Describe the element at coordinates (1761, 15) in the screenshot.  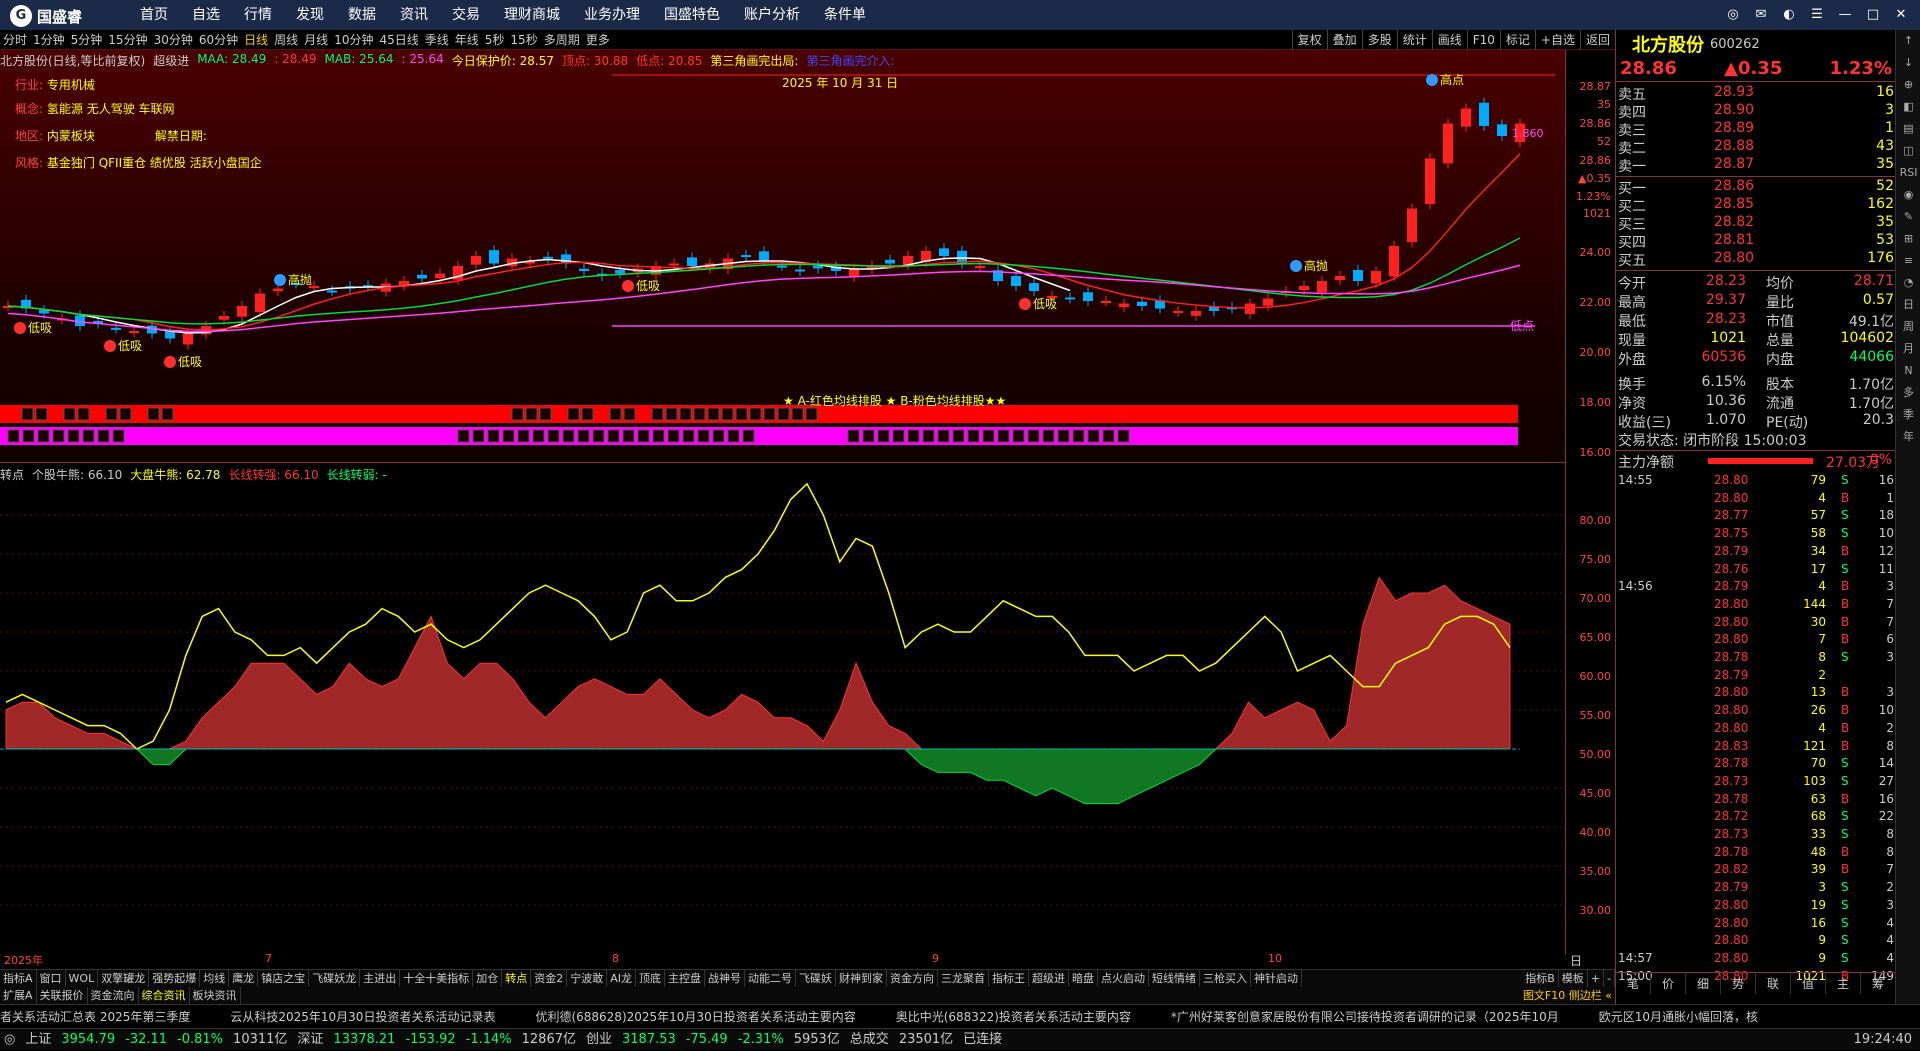
I see `mail-icon: ✉` at that location.